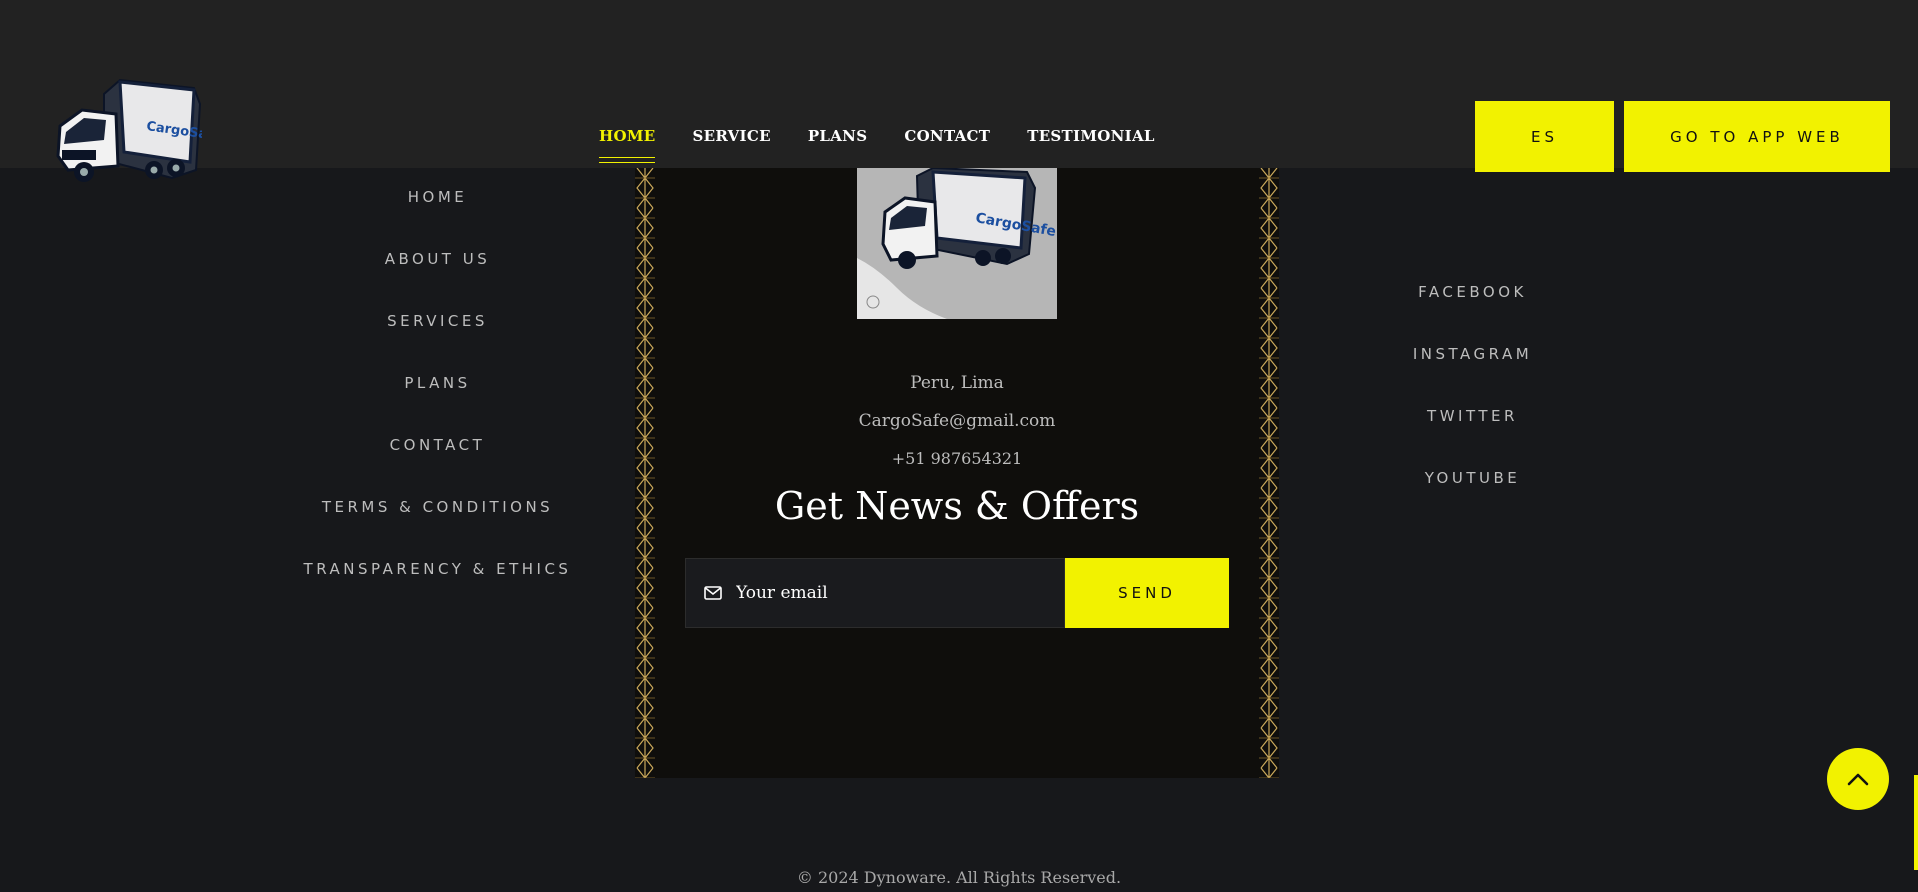  I want to click on panel-logo-image: CargoSafe, so click(957, 243).